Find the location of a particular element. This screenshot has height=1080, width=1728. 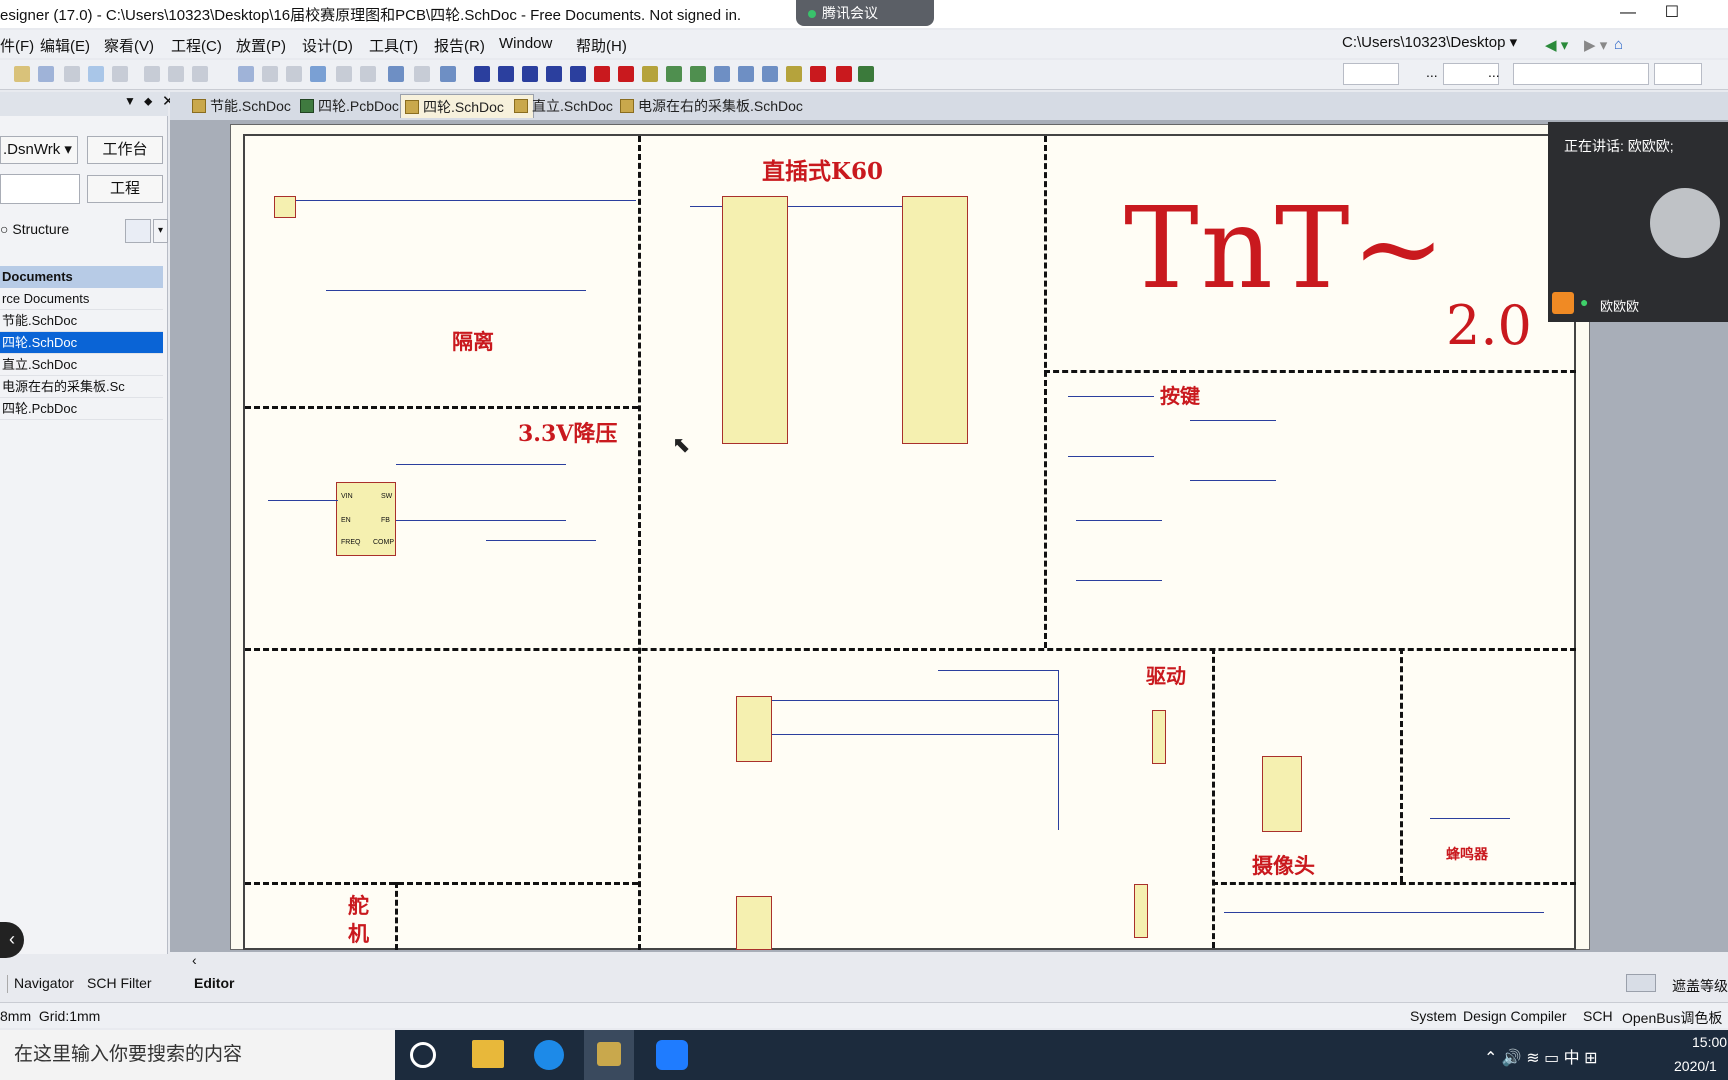

taskbar-search-input: 在这里输入你要搜索的内容 is located at coordinates (197, 1055).